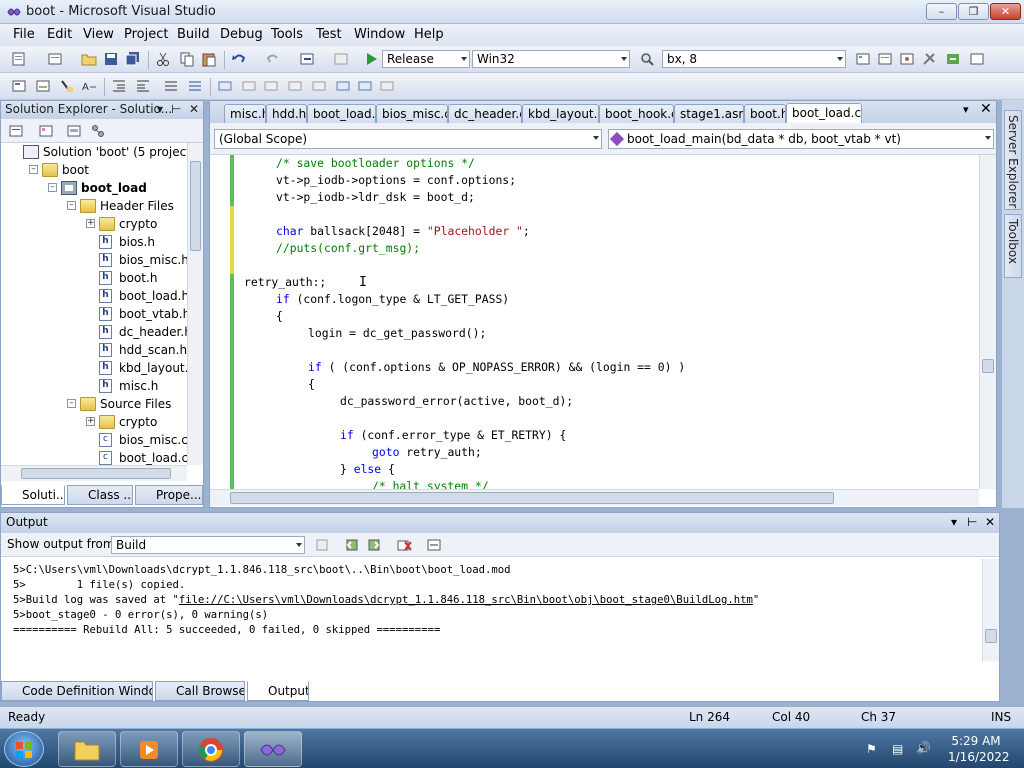 This screenshot has height=768, width=1024. What do you see at coordinates (24, 34) in the screenshot?
I see `menu-file: File` at bounding box center [24, 34].